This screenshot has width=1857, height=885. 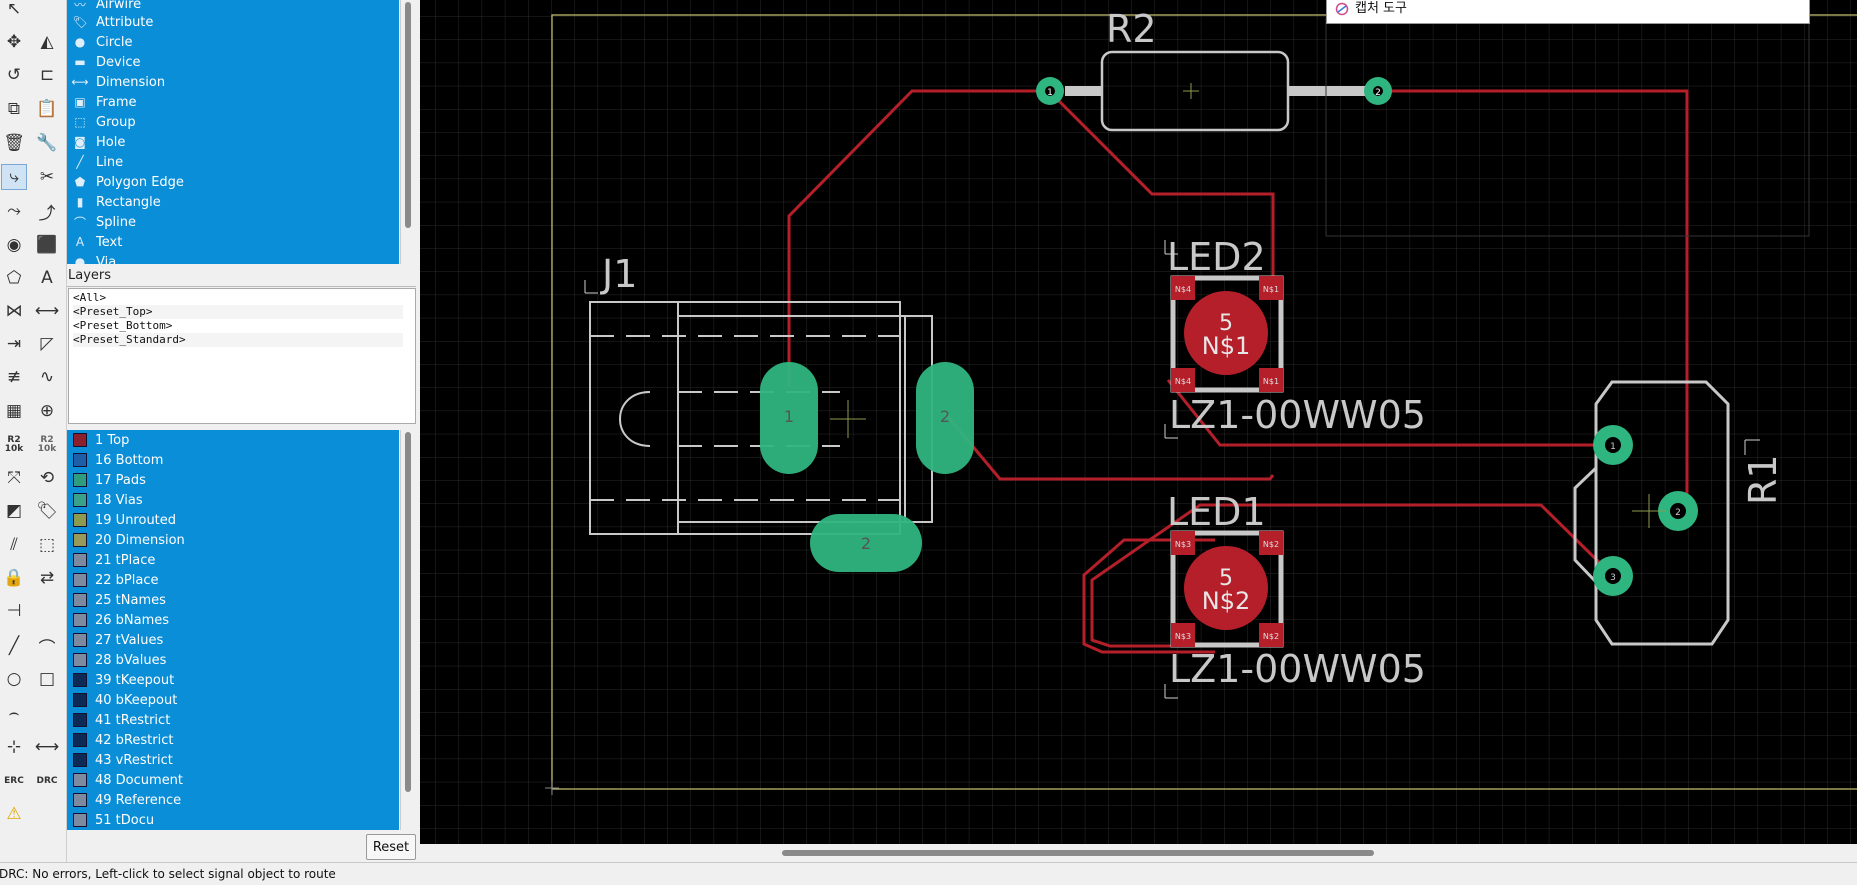 I want to click on layer-row: 43 vRestrict, so click(x=233, y=760).